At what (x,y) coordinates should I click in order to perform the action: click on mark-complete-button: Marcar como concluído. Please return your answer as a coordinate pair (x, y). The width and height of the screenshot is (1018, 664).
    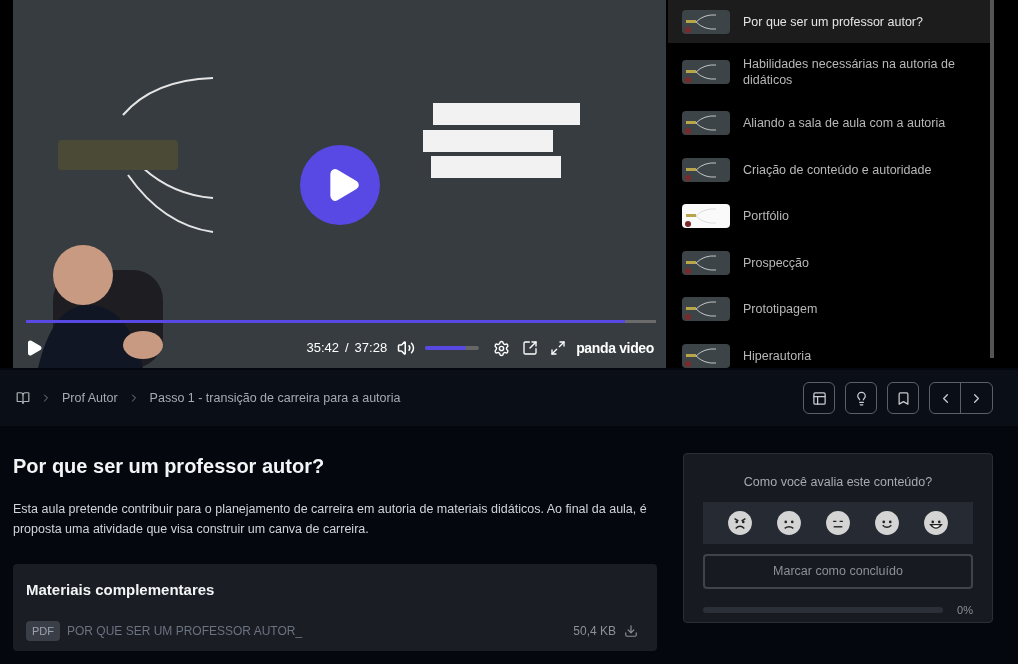
    Looking at the image, I should click on (838, 571).